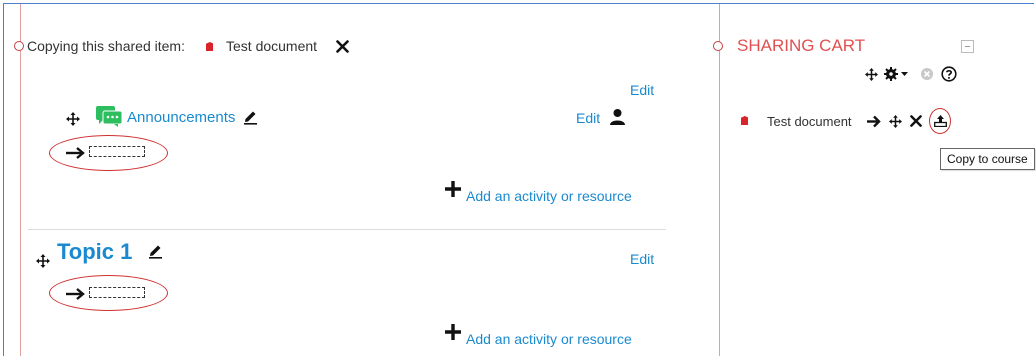 This screenshot has width=1036, height=358. I want to click on topic-edit-link: Edit, so click(642, 259).